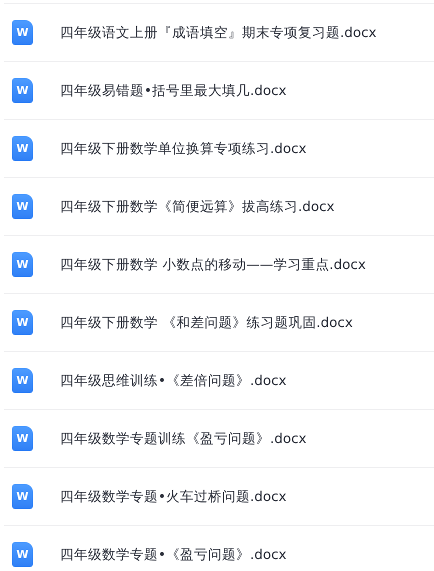 This screenshot has height=571, width=434. What do you see at coordinates (218, 33) in the screenshot?
I see `file-name: 四年级语文上册『成语填空』期末专项复习题.docx` at bounding box center [218, 33].